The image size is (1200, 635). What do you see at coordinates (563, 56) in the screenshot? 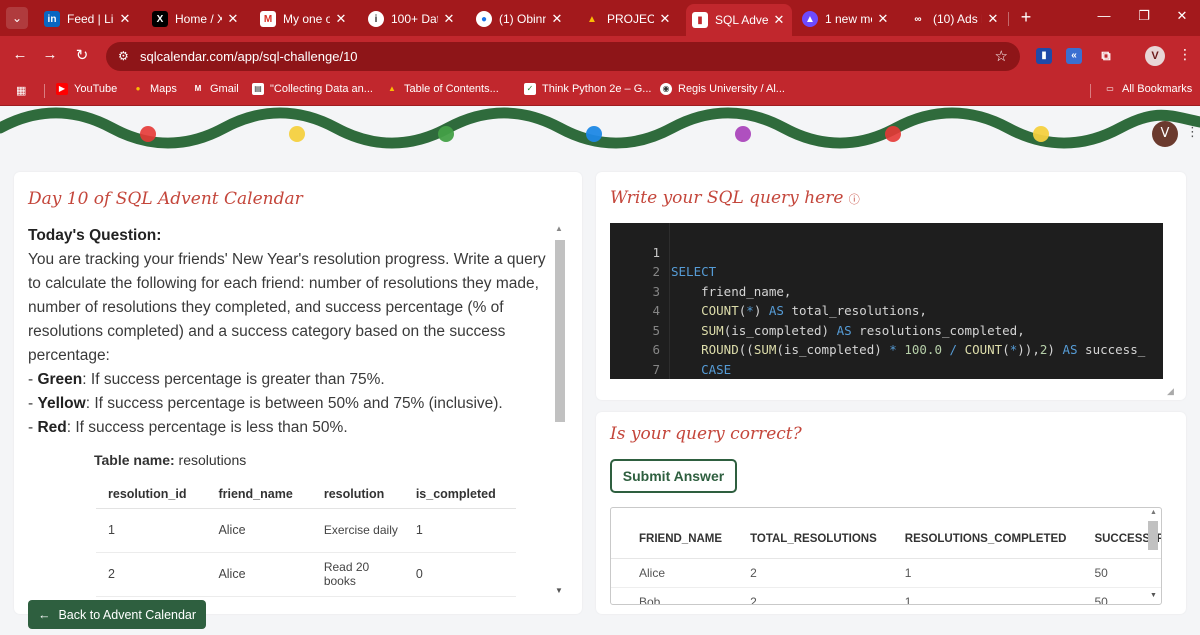
I see `address-bar: ⚙ sqlcalendar.com/app/sql-challenge/10 ☆` at bounding box center [563, 56].